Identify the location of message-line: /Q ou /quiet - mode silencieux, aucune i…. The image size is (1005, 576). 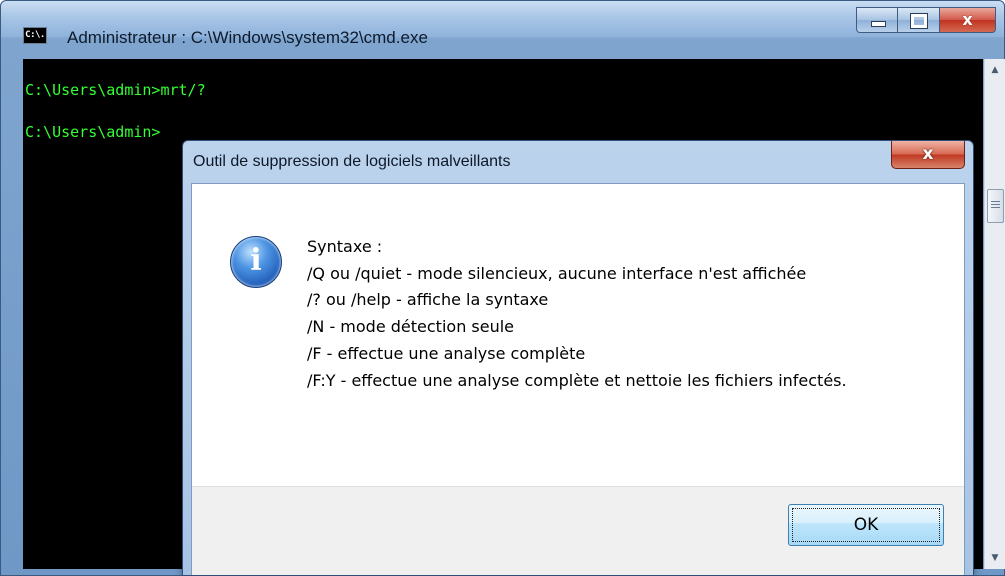
(557, 273).